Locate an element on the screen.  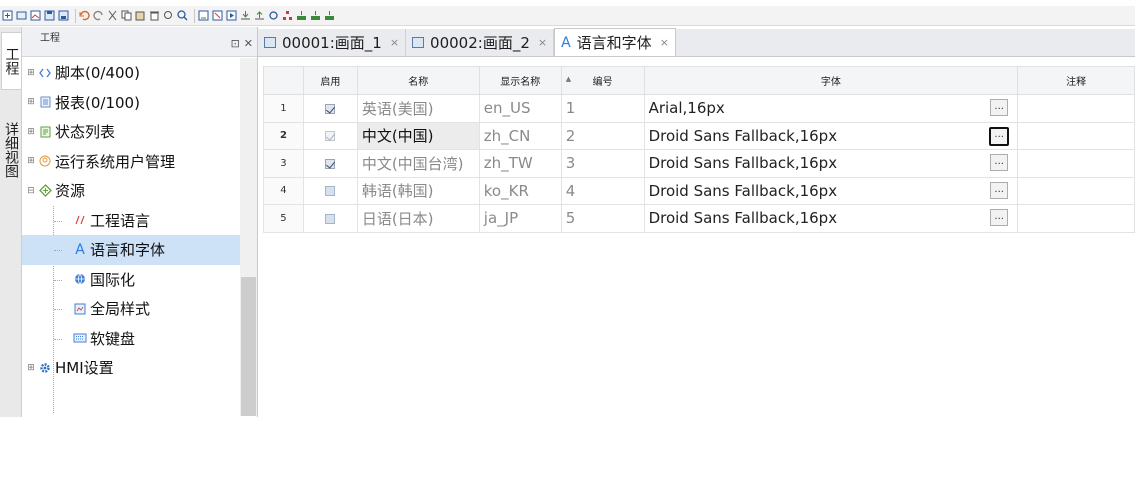
tree-item-soft-keyboard: 软键盘 is located at coordinates (131, 339).